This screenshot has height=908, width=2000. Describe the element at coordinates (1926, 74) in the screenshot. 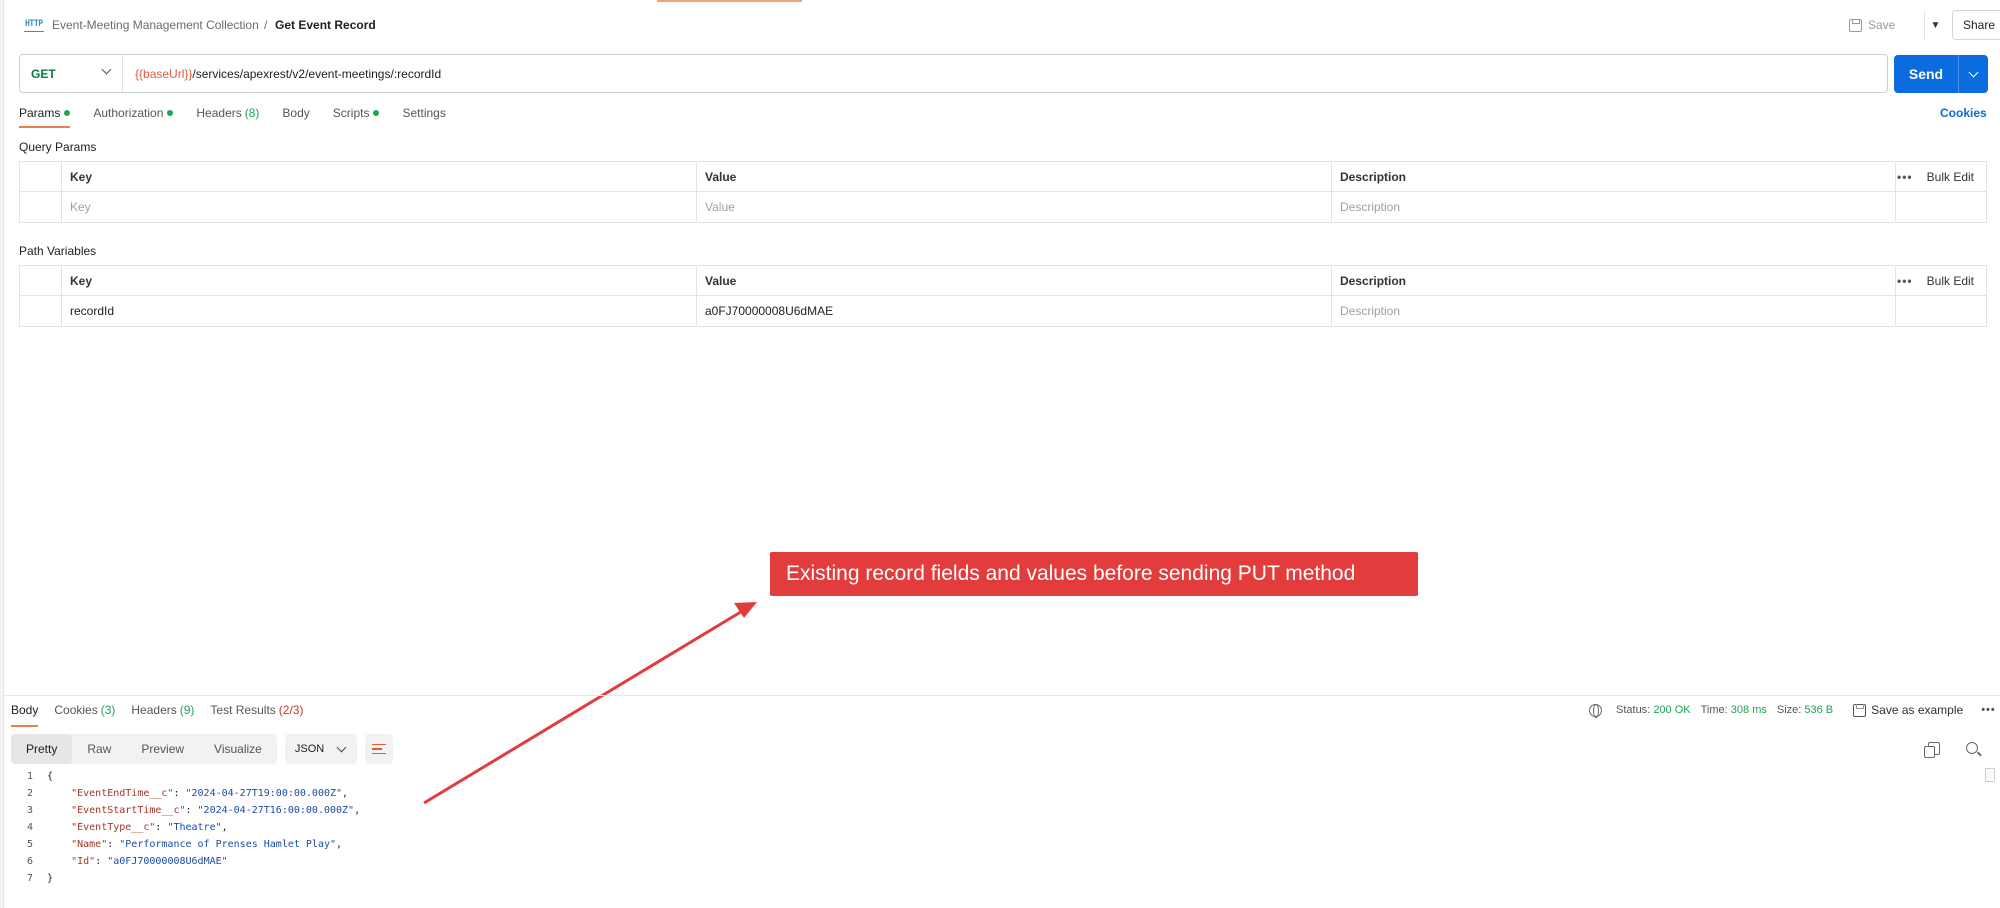

I see `send-button: Send` at that location.